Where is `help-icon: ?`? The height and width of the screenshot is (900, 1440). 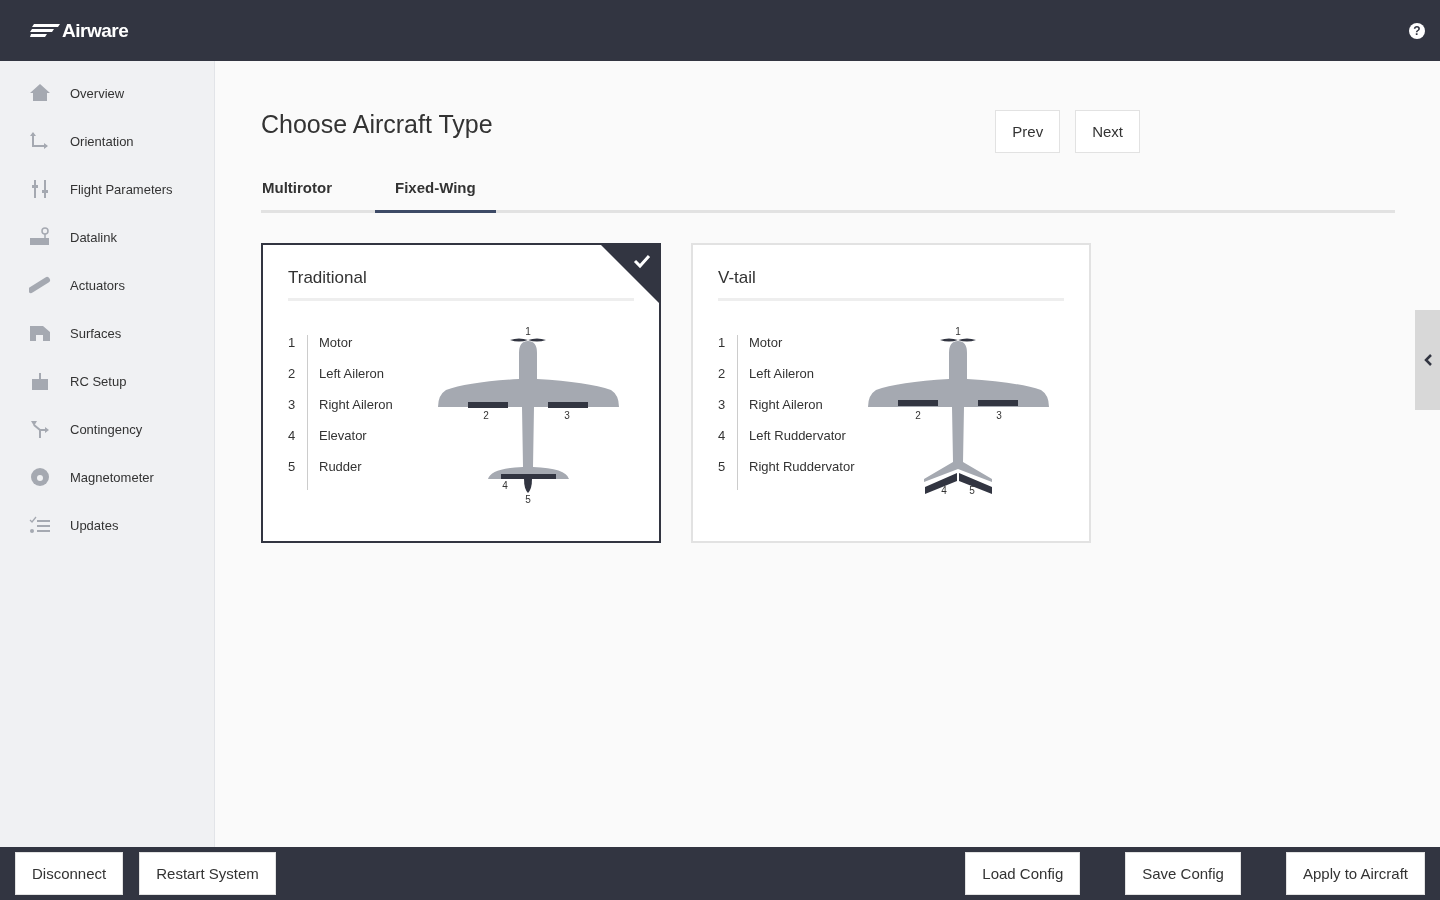 help-icon: ? is located at coordinates (1417, 30).